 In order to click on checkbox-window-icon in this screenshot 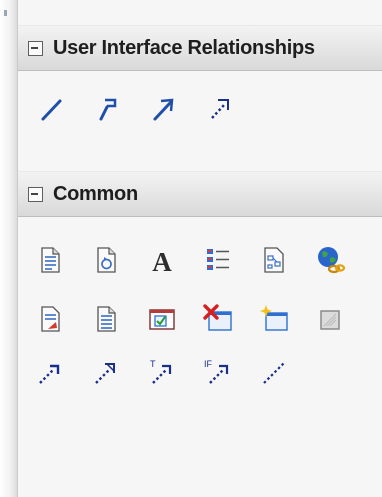, I will do `click(162, 319)`.